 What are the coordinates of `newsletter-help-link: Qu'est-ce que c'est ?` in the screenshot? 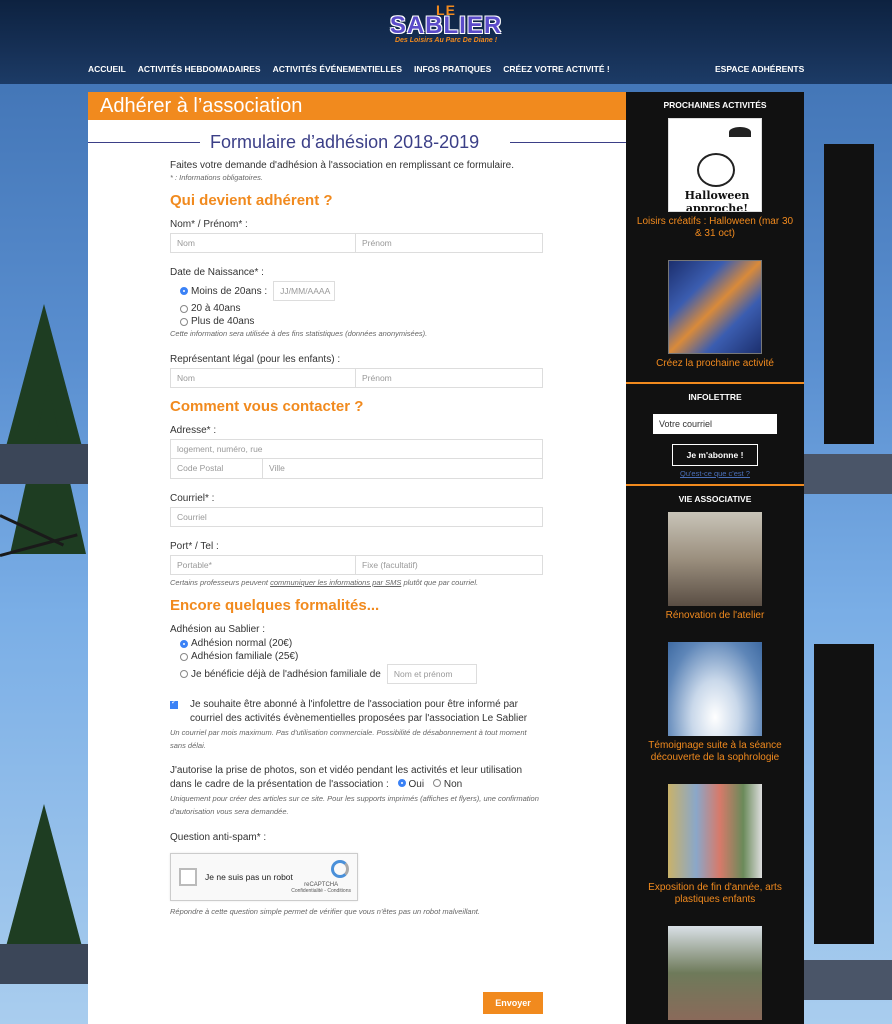 It's located at (715, 473).